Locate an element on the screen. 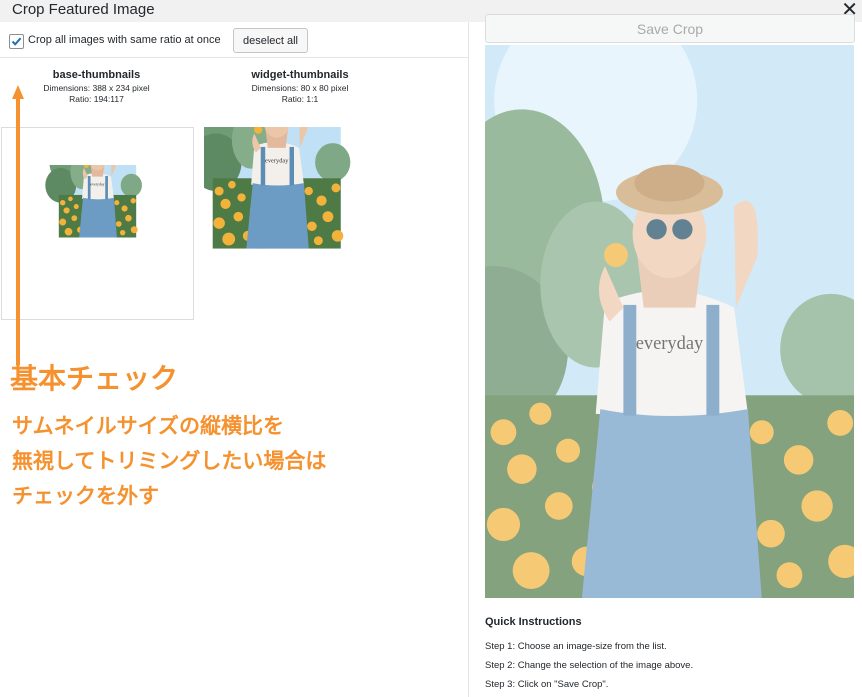 The image size is (862, 697). annotation-heading: 基本チェック is located at coordinates (94, 378).